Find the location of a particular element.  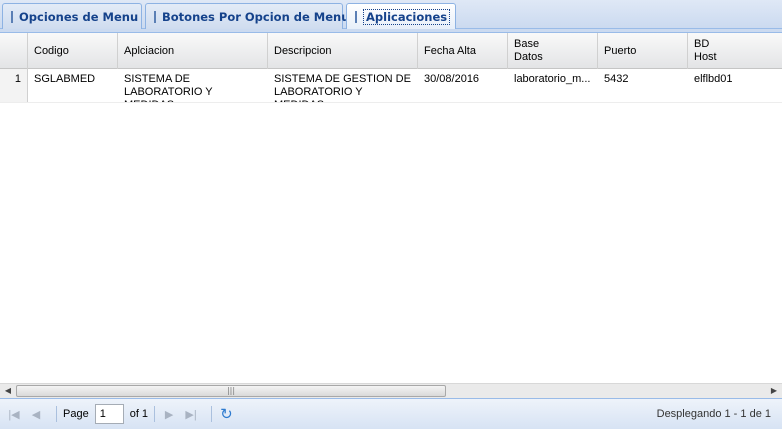

column-header-descripcion: Descripcion is located at coordinates (343, 51).